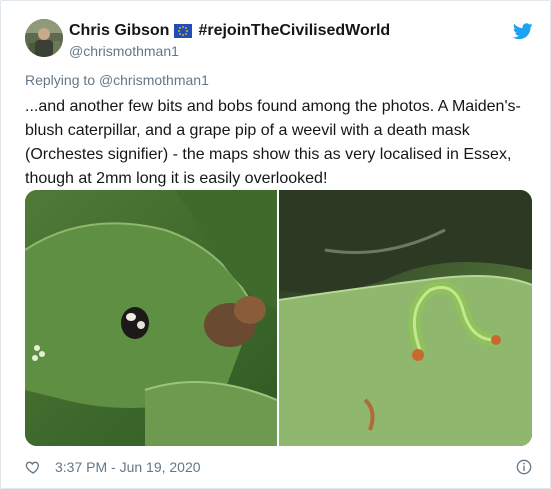  I want to click on reply-context: Replying to @chrismothman1, so click(117, 80).